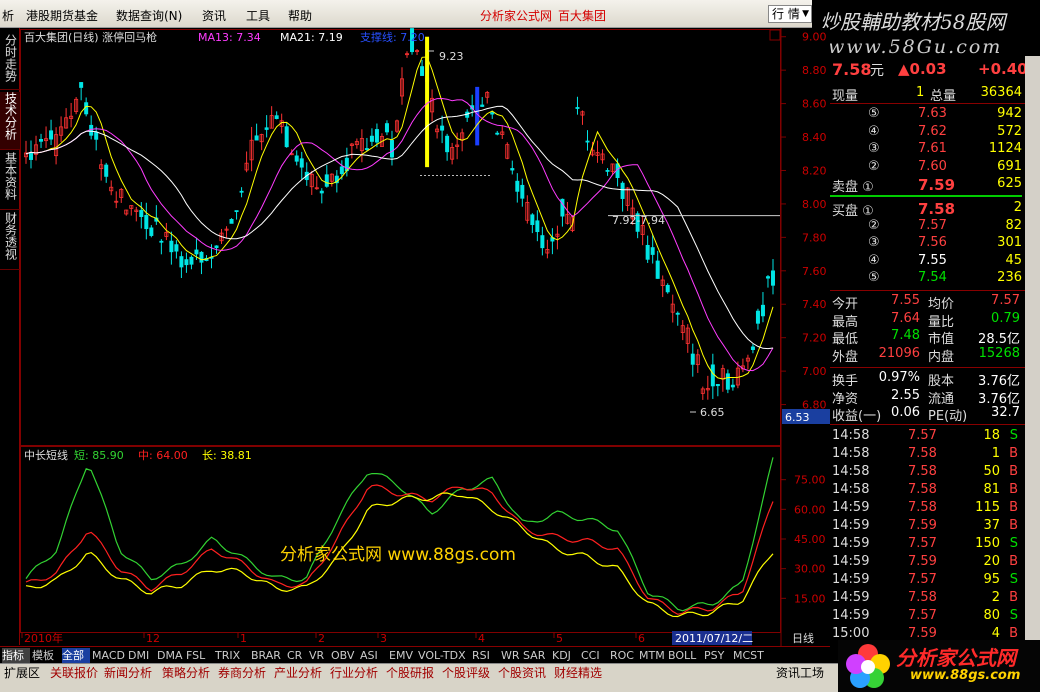  I want to click on indicator-tab: KDJ, so click(565, 655).